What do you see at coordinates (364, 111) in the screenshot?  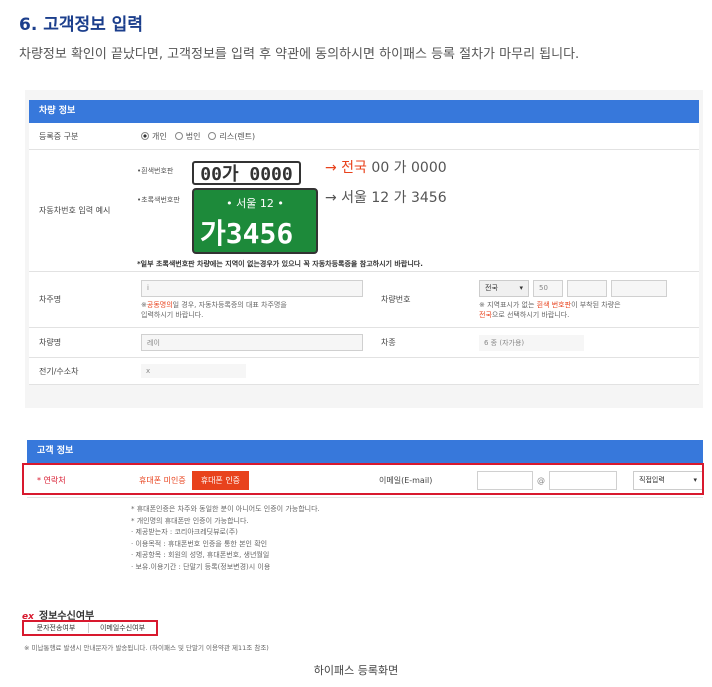 I see `vehicle-header: 차량 정보` at bounding box center [364, 111].